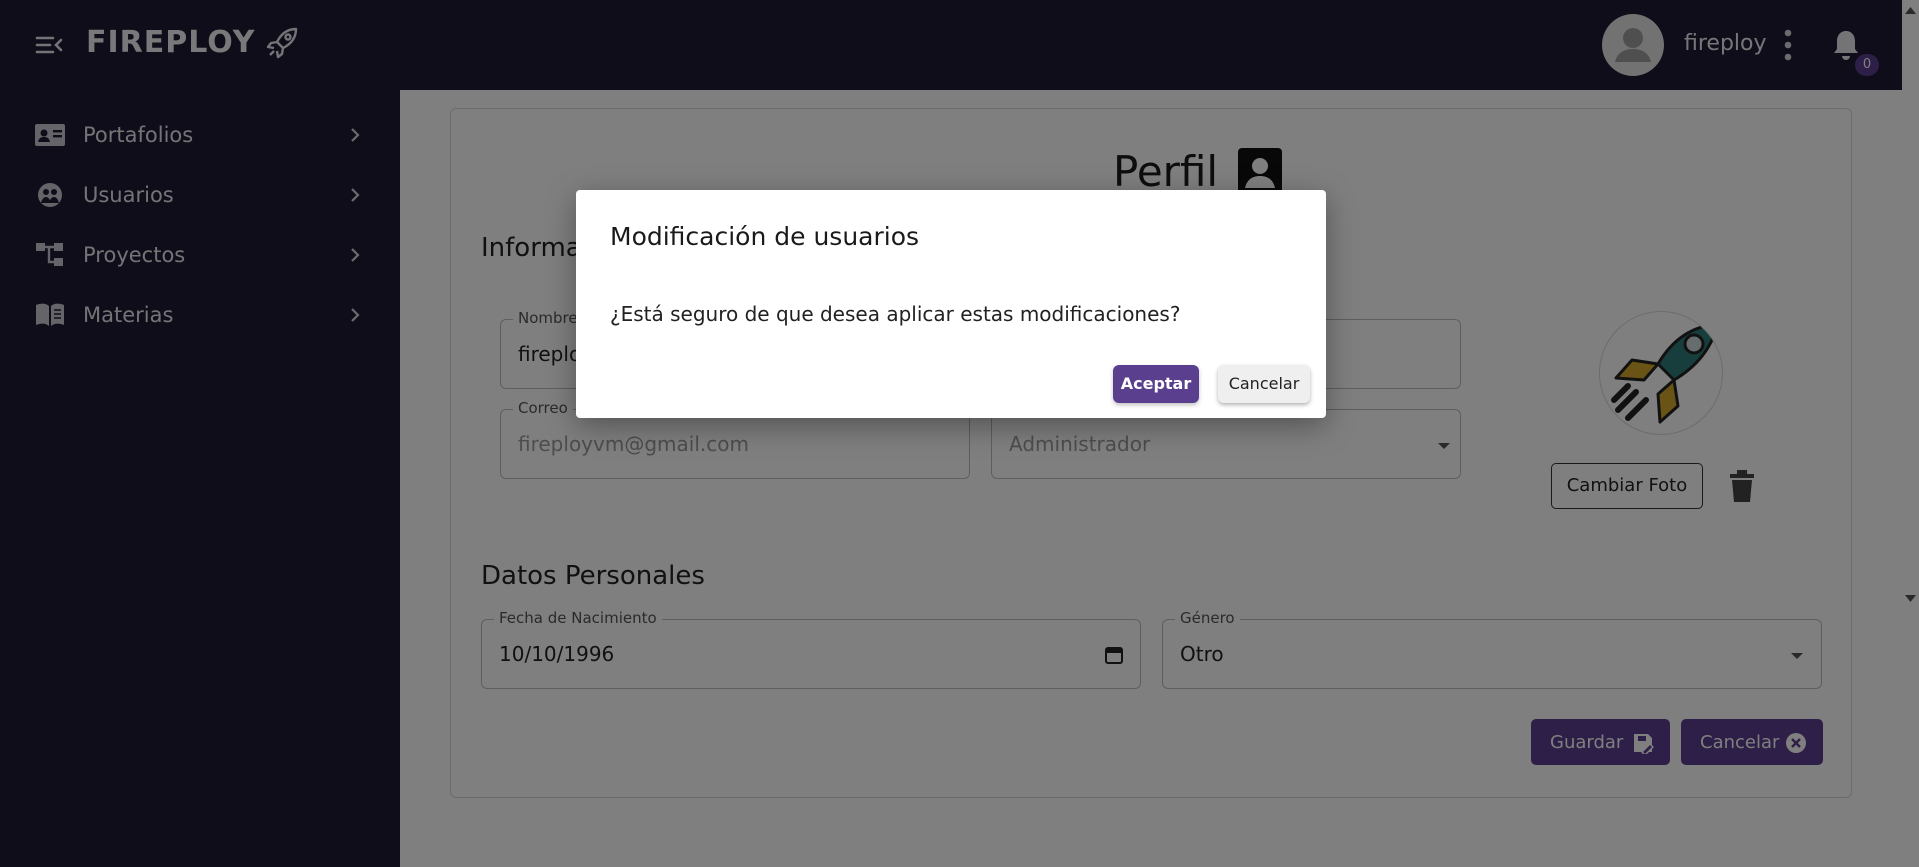 This screenshot has height=867, width=1919. I want to click on accept-button: Aceptar, so click(1156, 384).